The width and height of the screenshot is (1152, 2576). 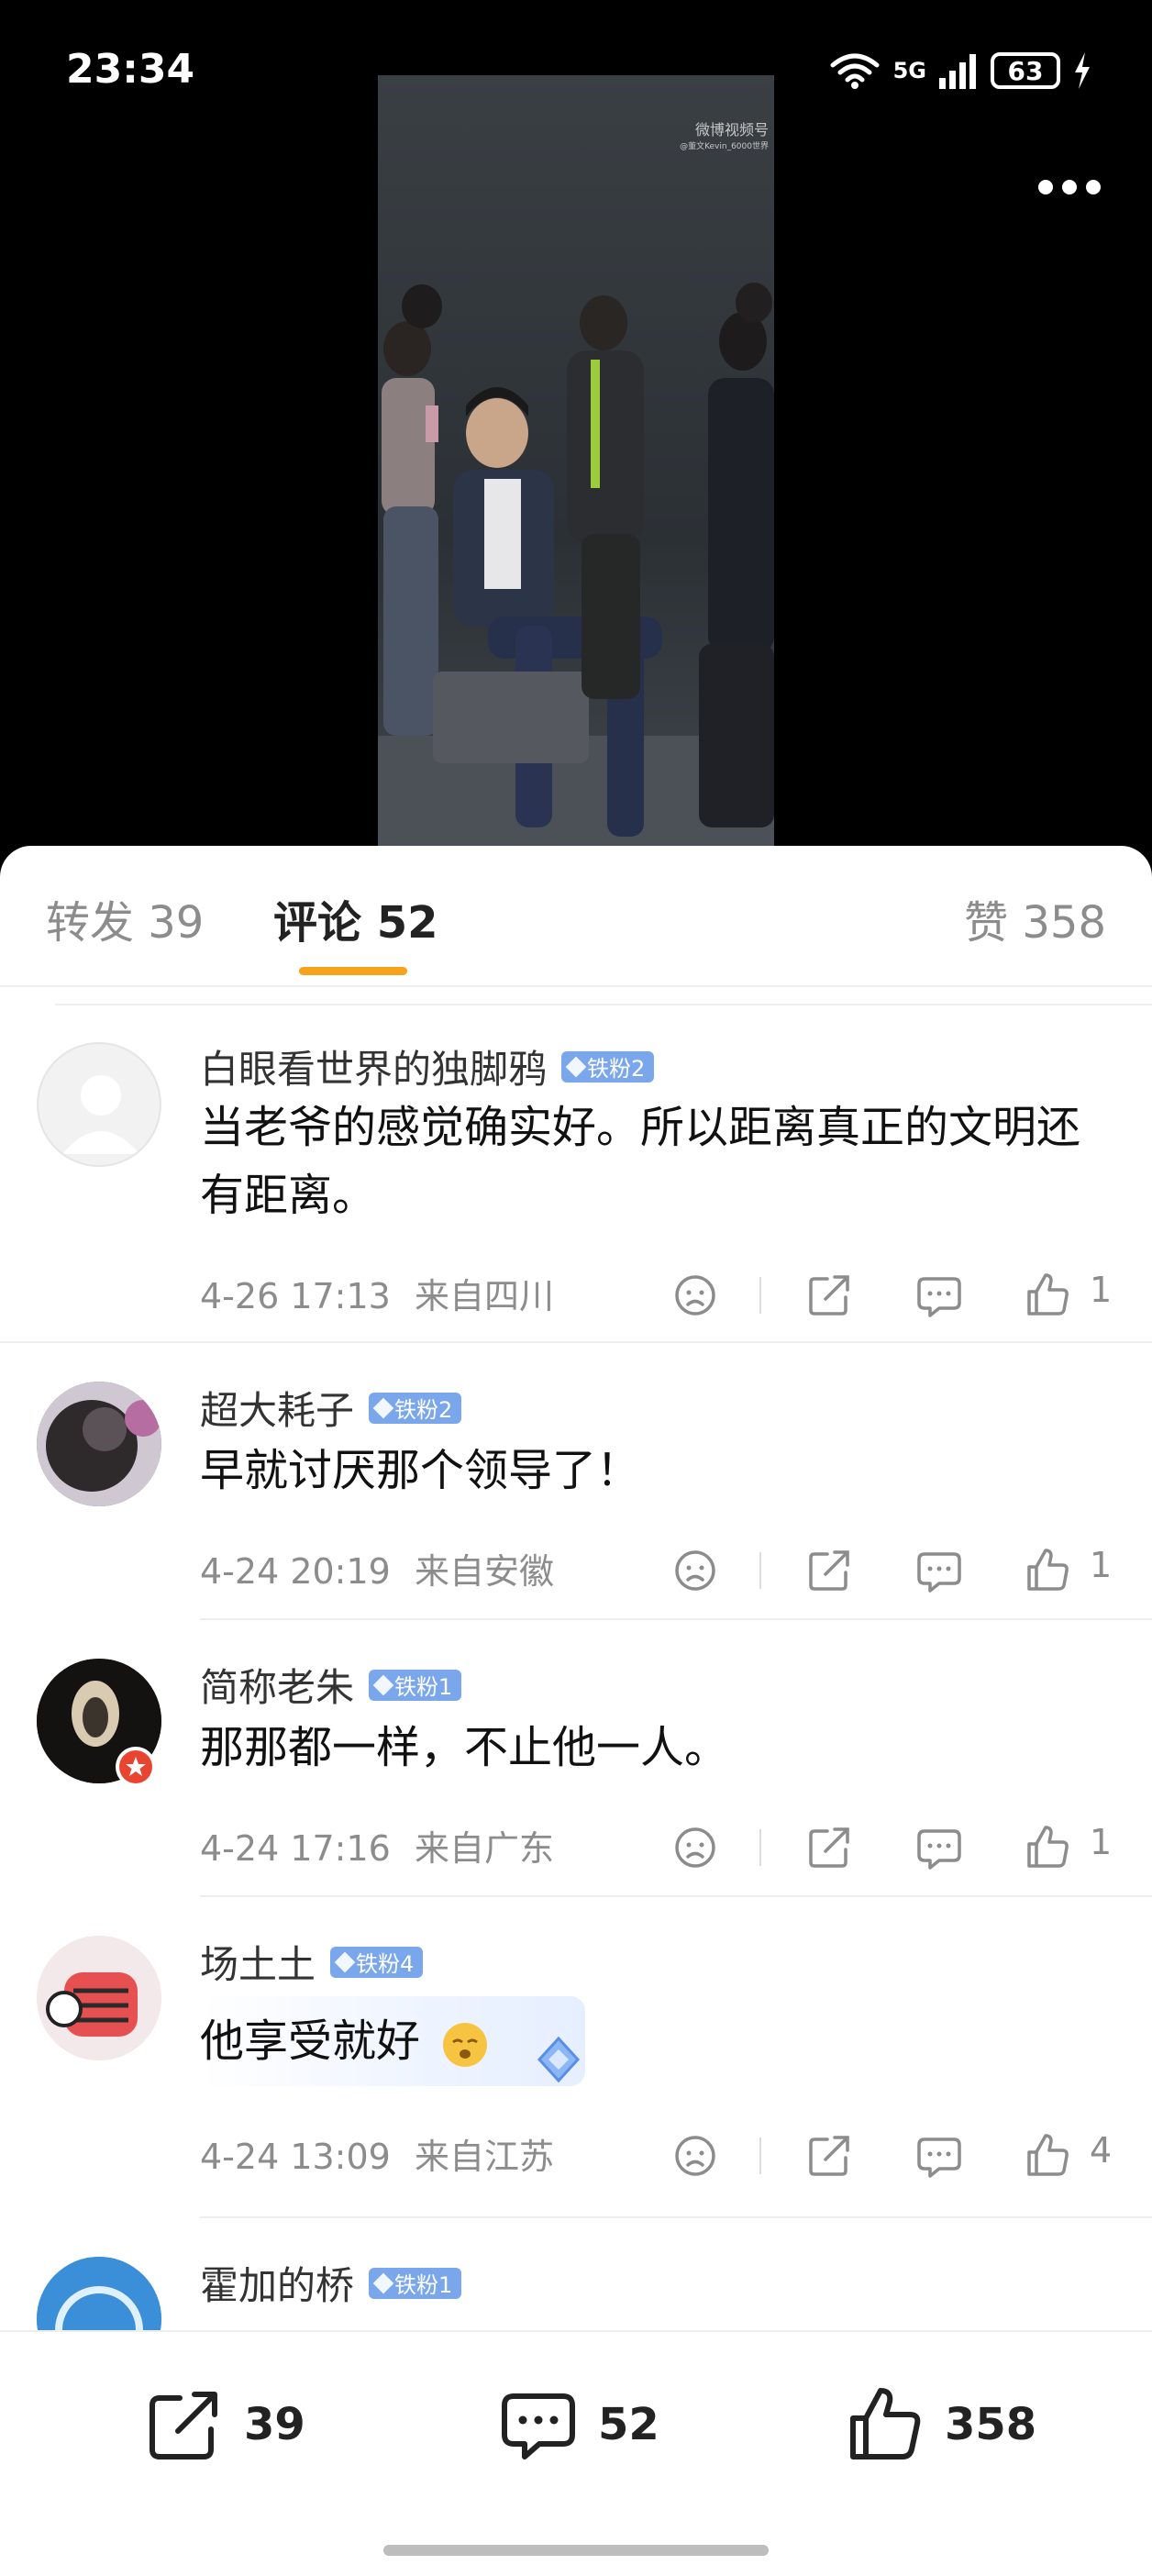 I want to click on diamond-sticker-icon, so click(x=559, y=2059).